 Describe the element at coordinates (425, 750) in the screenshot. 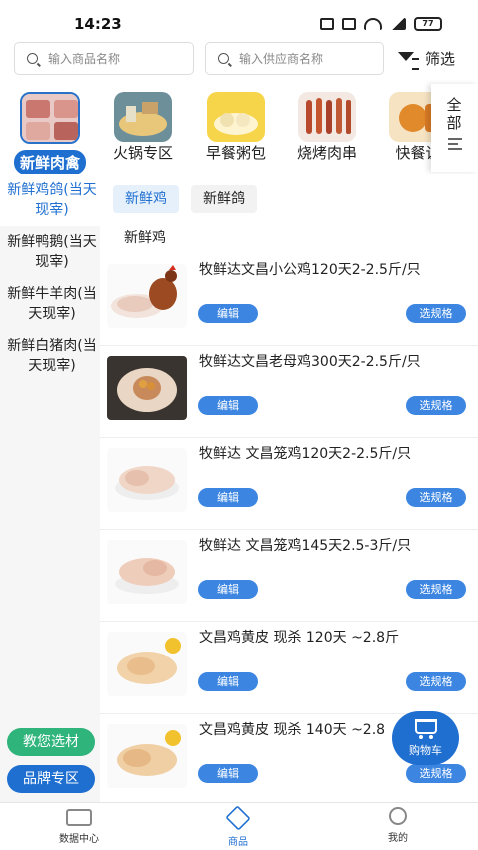

I see `cart-label: 购物车` at that location.